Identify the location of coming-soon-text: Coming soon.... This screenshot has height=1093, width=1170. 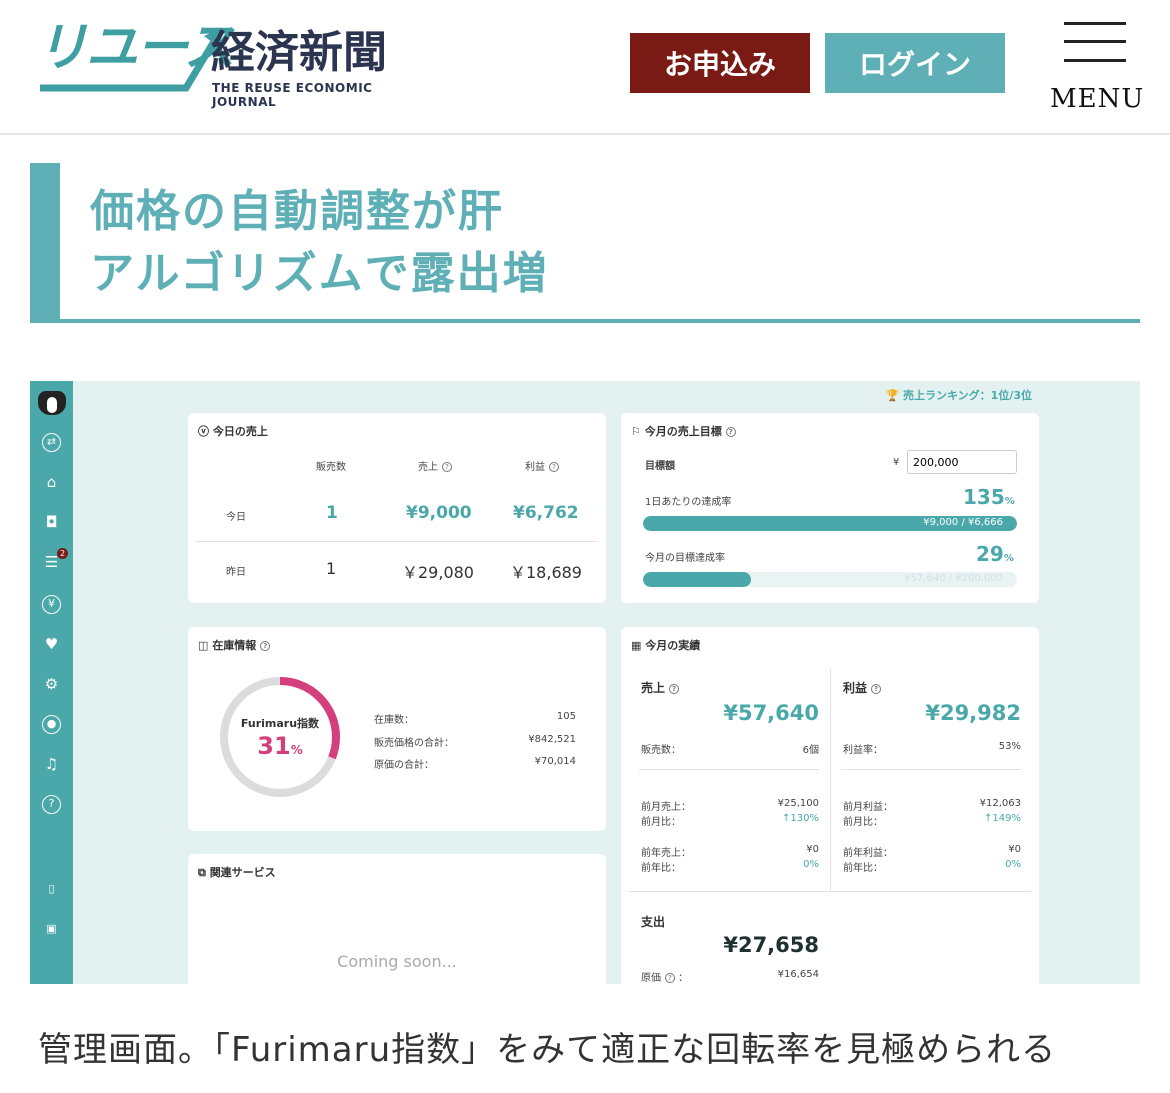
(397, 961).